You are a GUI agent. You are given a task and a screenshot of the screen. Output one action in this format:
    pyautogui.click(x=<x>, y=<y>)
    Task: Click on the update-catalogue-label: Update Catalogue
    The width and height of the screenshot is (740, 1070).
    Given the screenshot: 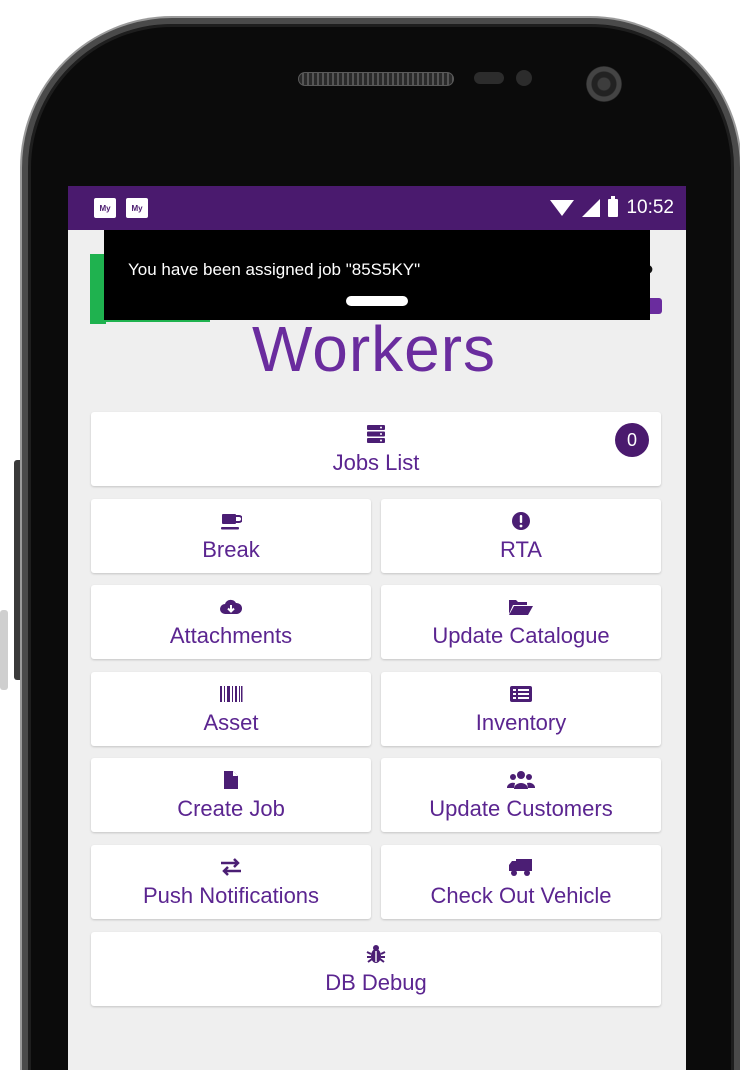 What is the action you would take?
    pyautogui.click(x=521, y=635)
    